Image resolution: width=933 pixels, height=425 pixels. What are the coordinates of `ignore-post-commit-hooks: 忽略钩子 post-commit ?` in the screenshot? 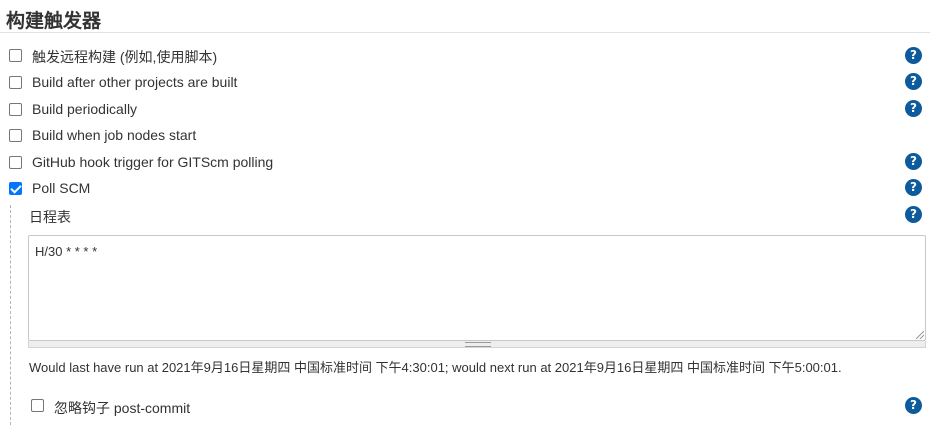 It's located at (466, 407).